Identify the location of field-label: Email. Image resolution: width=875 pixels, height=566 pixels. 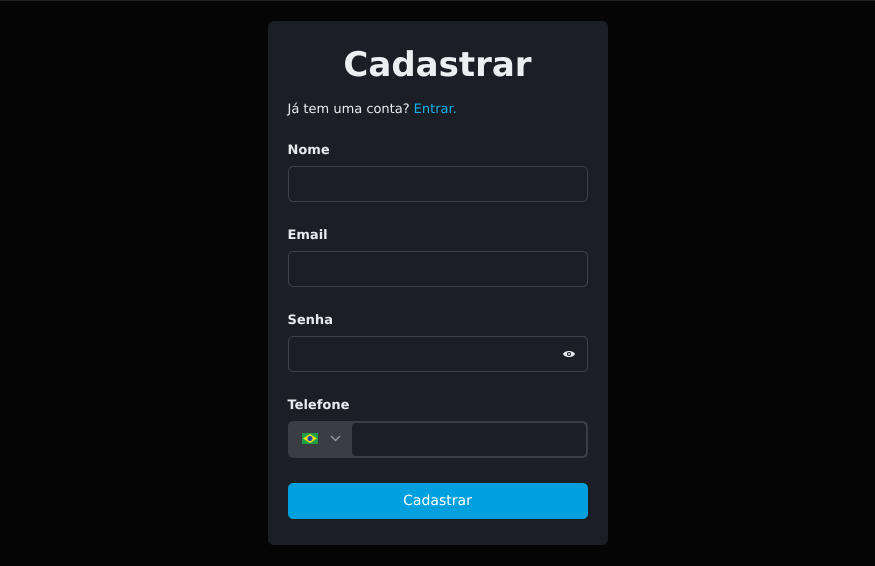
(308, 236).